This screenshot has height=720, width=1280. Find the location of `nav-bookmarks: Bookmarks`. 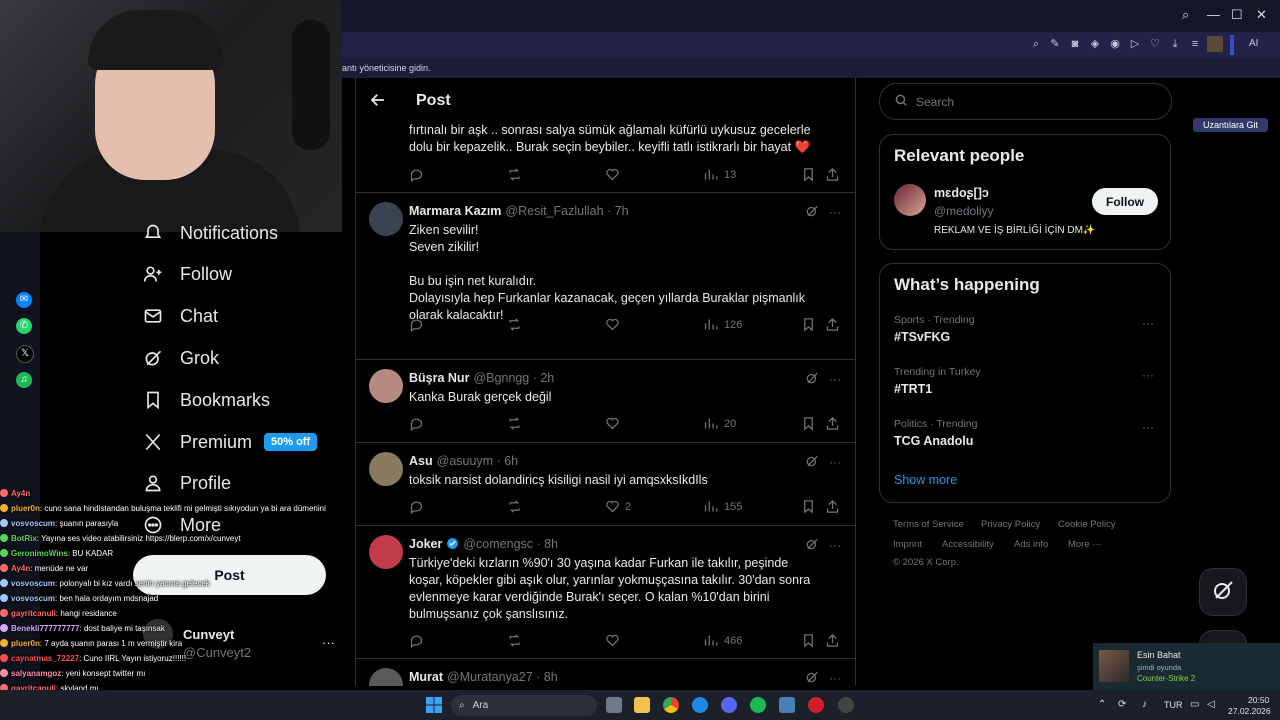

nav-bookmarks: Bookmarks is located at coordinates (206, 400).